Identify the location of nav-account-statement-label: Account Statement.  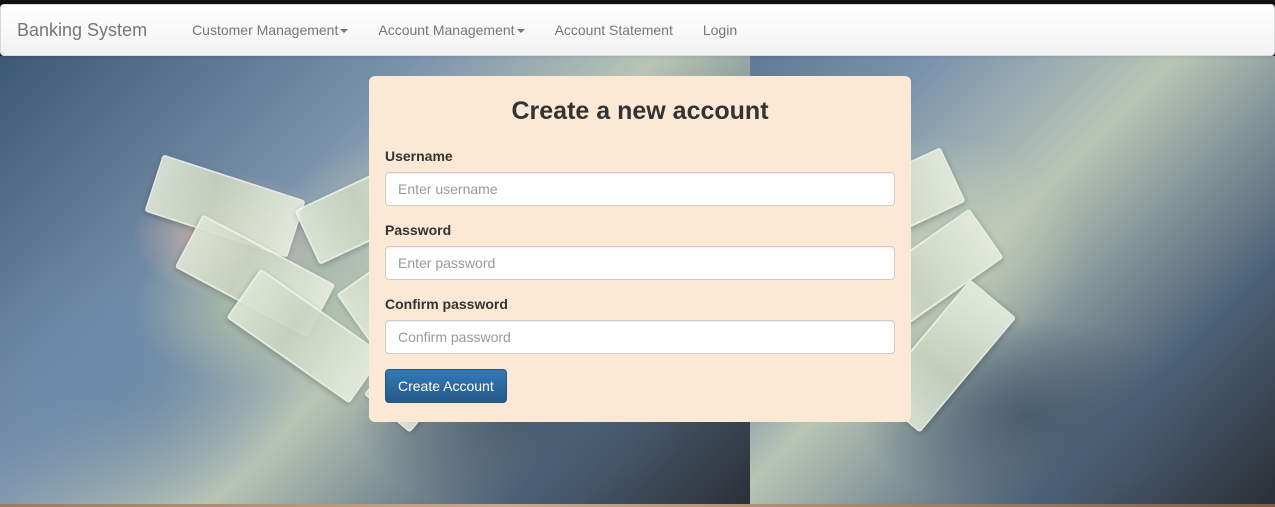
(613, 30).